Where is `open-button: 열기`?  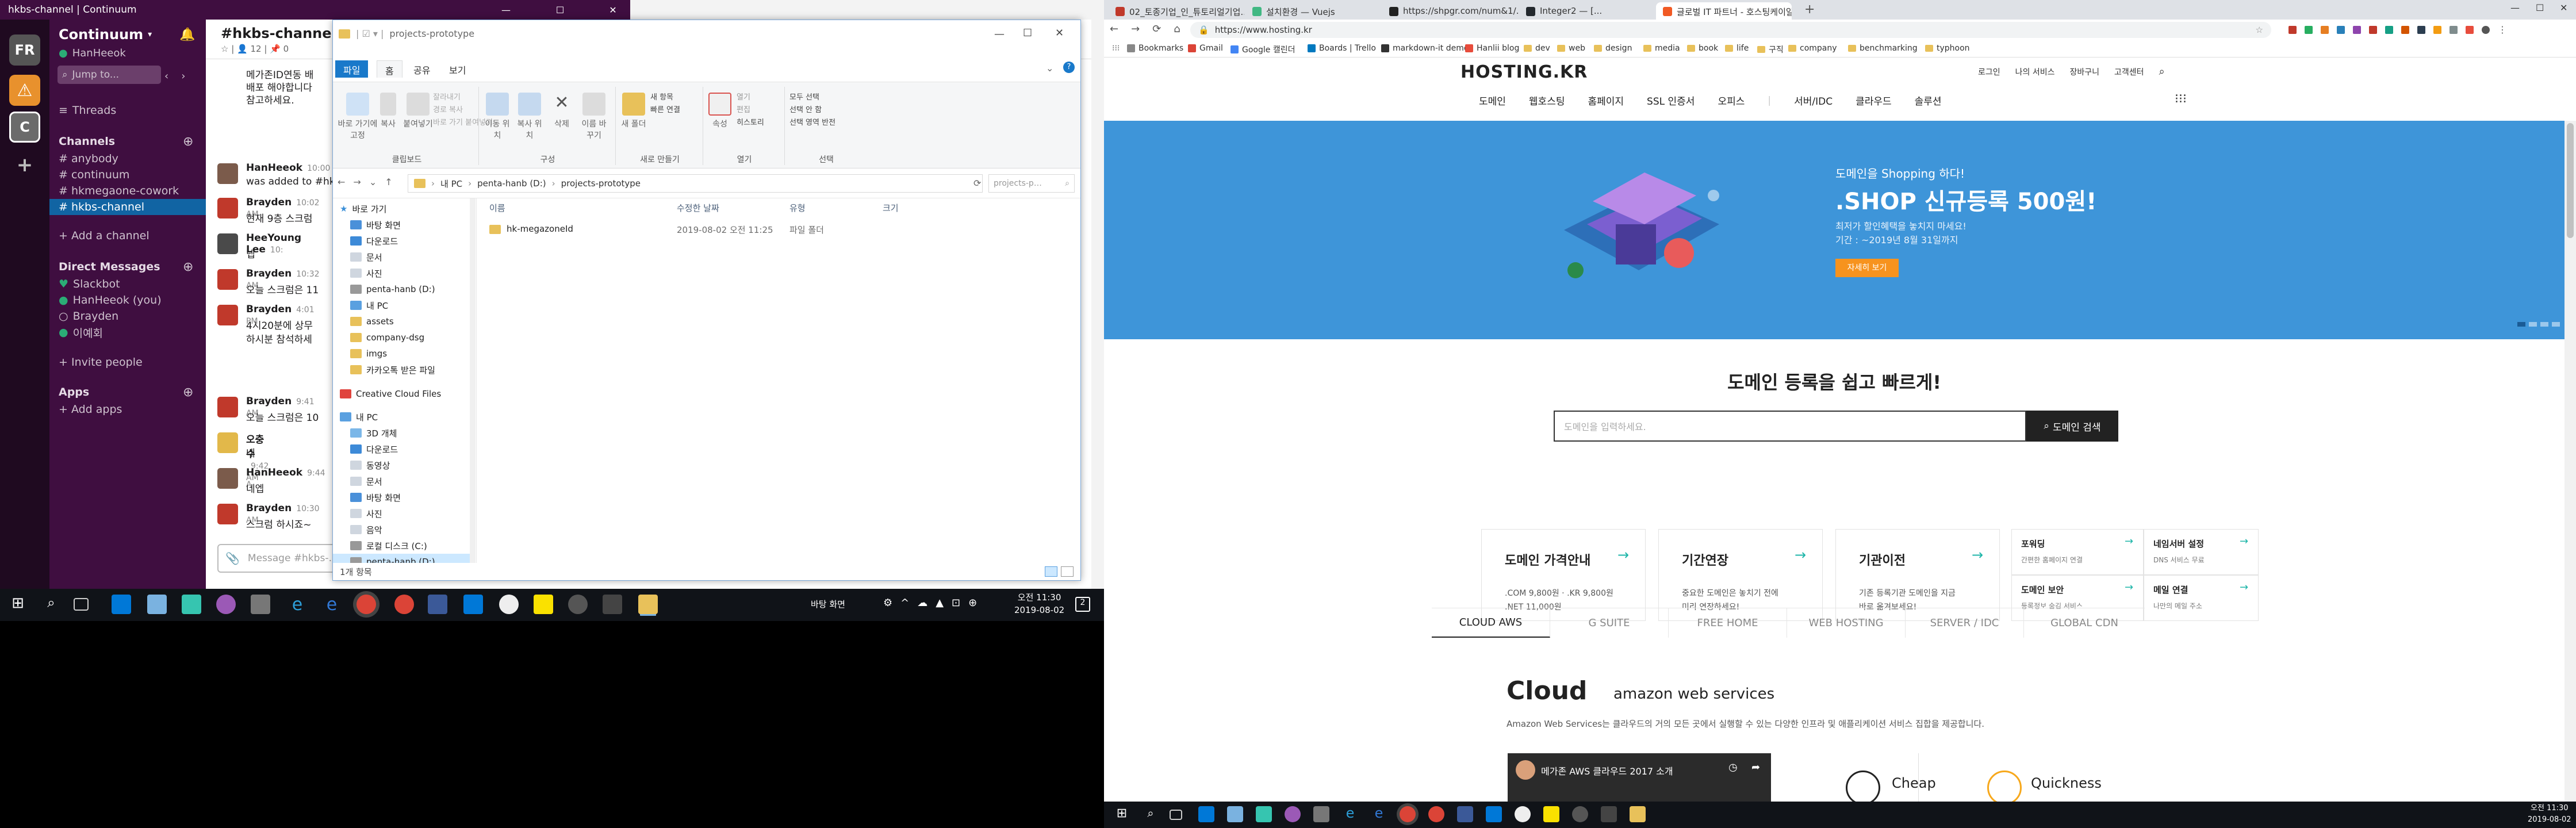 open-button: 열기 is located at coordinates (750, 97).